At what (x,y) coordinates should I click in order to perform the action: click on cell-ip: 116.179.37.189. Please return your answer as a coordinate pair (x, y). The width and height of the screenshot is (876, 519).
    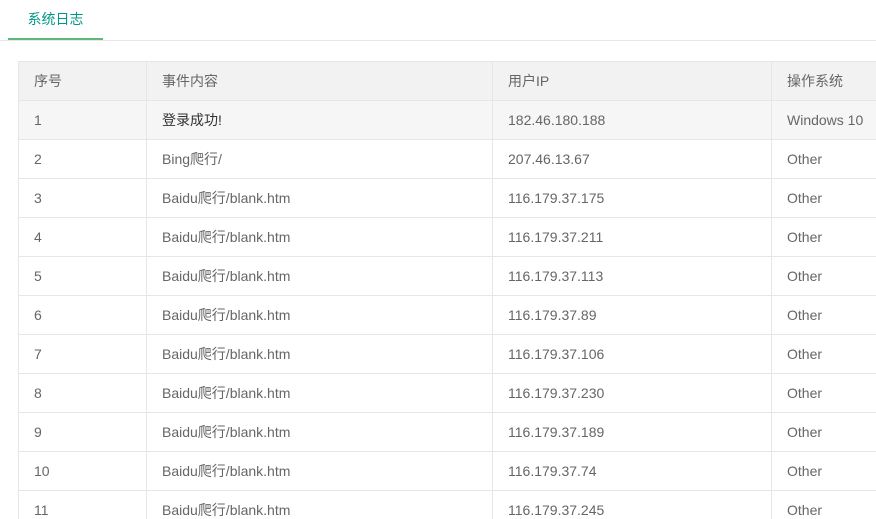
    Looking at the image, I should click on (632, 432).